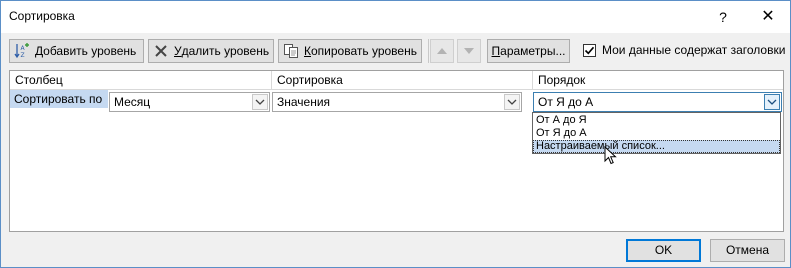 This screenshot has width=791, height=268. What do you see at coordinates (566, 102) in the screenshot?
I see `order-combobox-value: От Я до А` at bounding box center [566, 102].